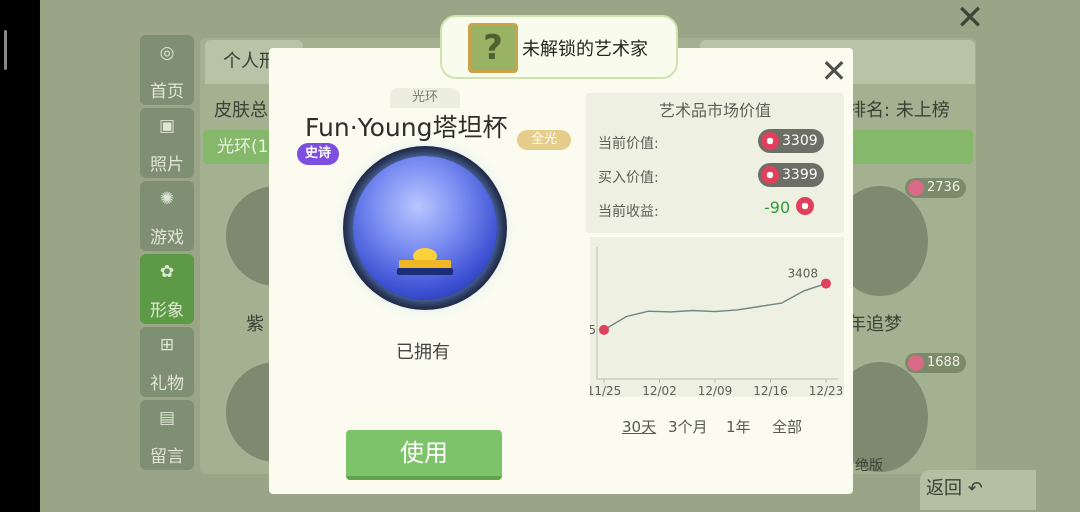 The width and height of the screenshot is (1080, 512). I want to click on rarity-badge: 史诗, so click(318, 154).